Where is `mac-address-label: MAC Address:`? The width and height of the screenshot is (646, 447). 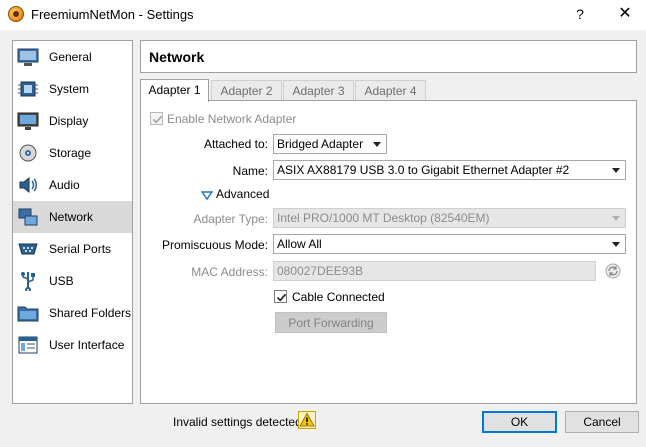
mac-address-label: MAC Address: is located at coordinates (229, 272).